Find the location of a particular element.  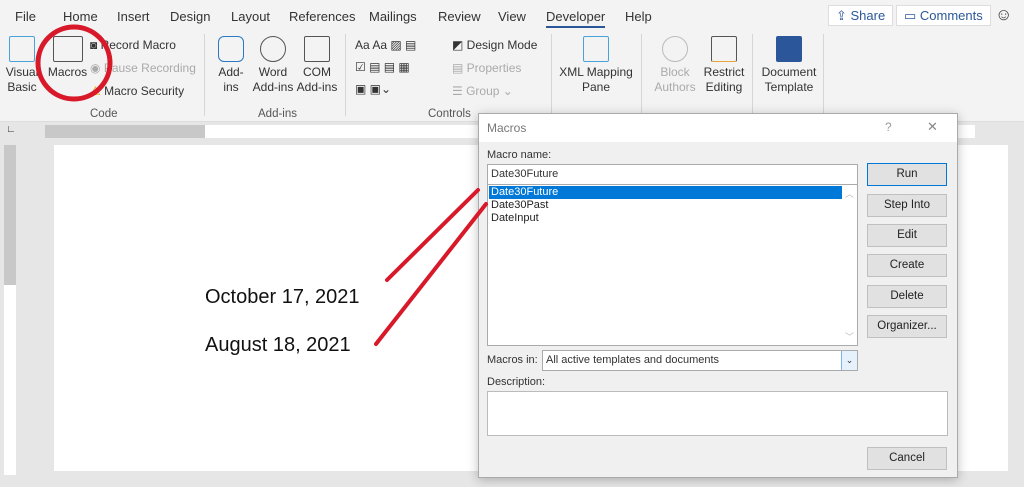

macro-name-input: Date30Future is located at coordinates (672, 174).